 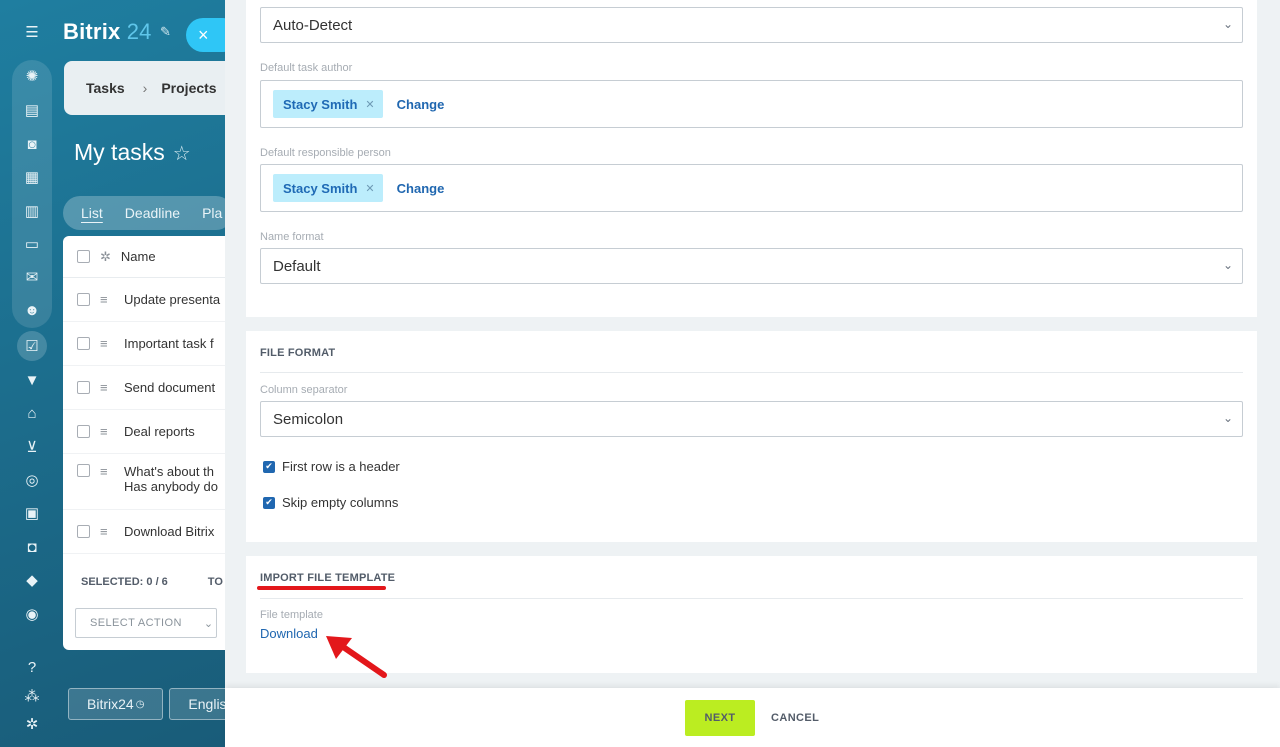 I want to click on next-button: NEXT, so click(x=720, y=718).